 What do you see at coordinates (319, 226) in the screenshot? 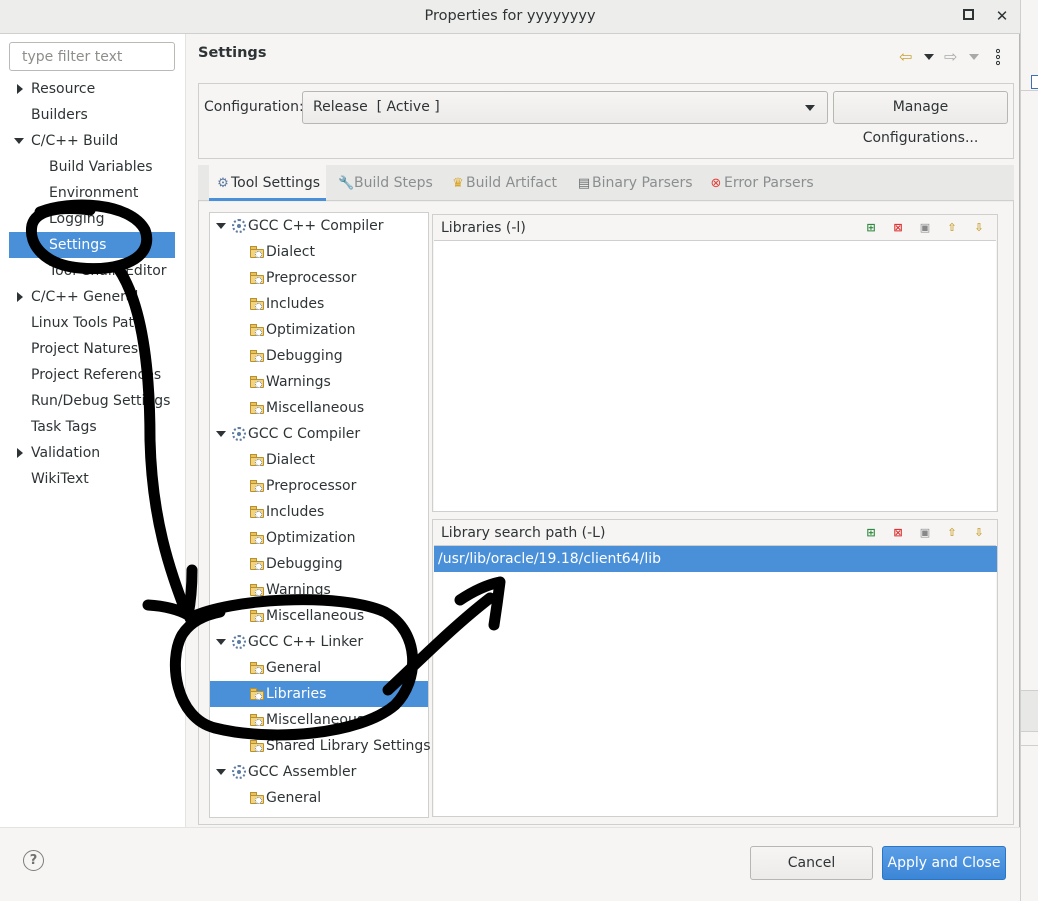
I see `tool-tree-node: GCC C++ Compiler` at bounding box center [319, 226].